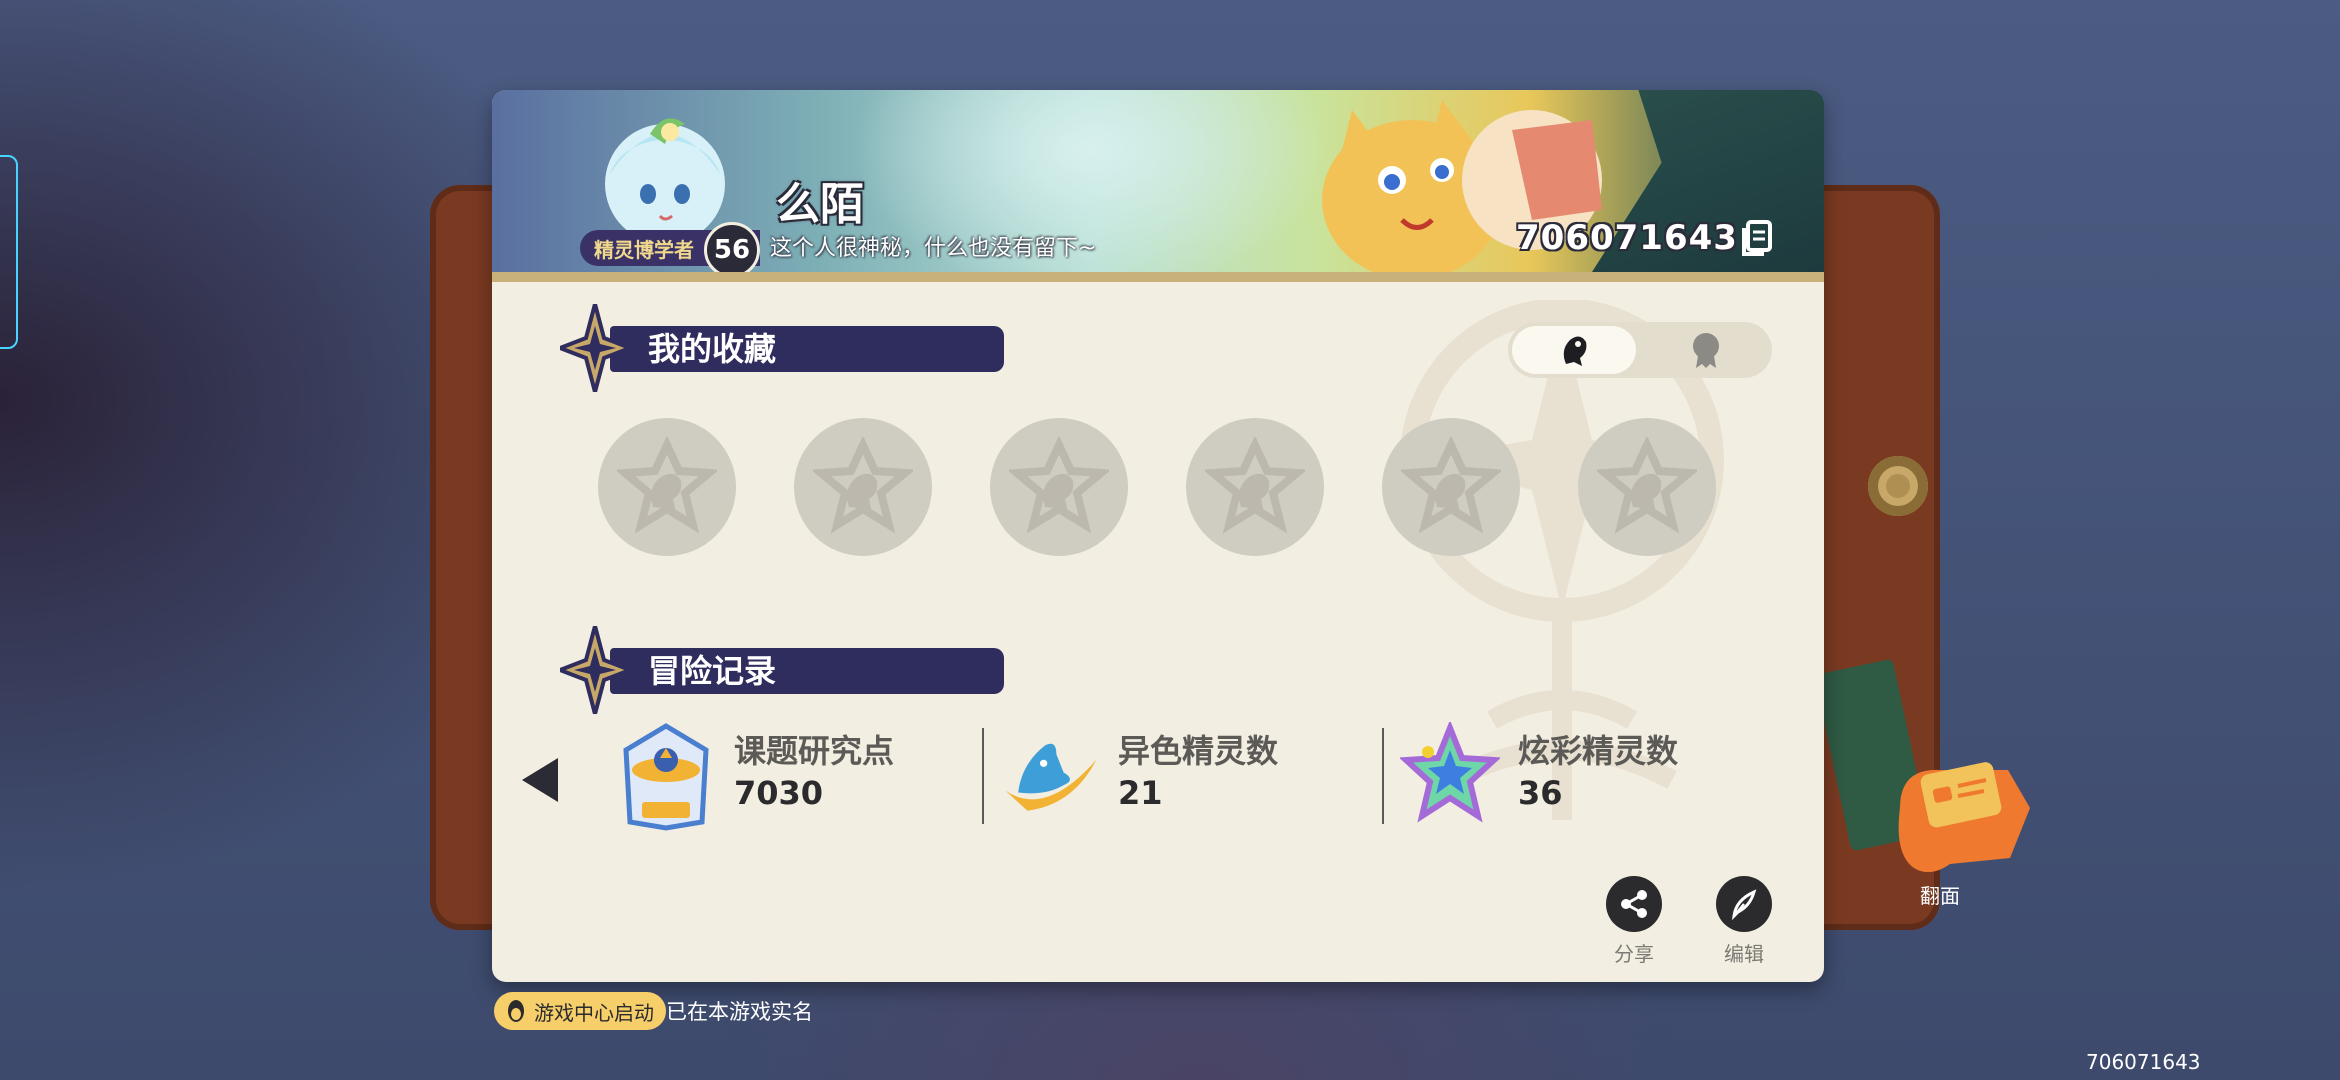  I want to click on copy-icon, so click(1756, 238).